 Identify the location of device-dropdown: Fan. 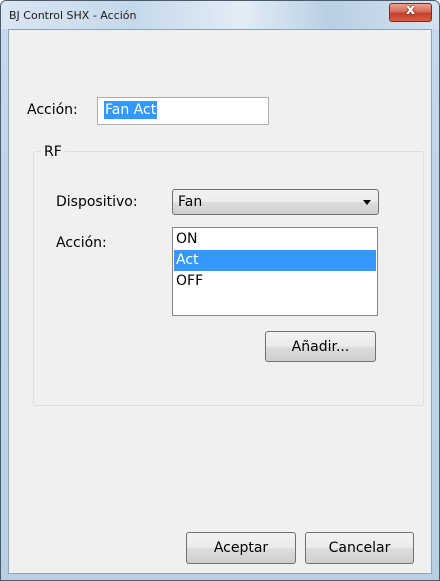
(275, 202).